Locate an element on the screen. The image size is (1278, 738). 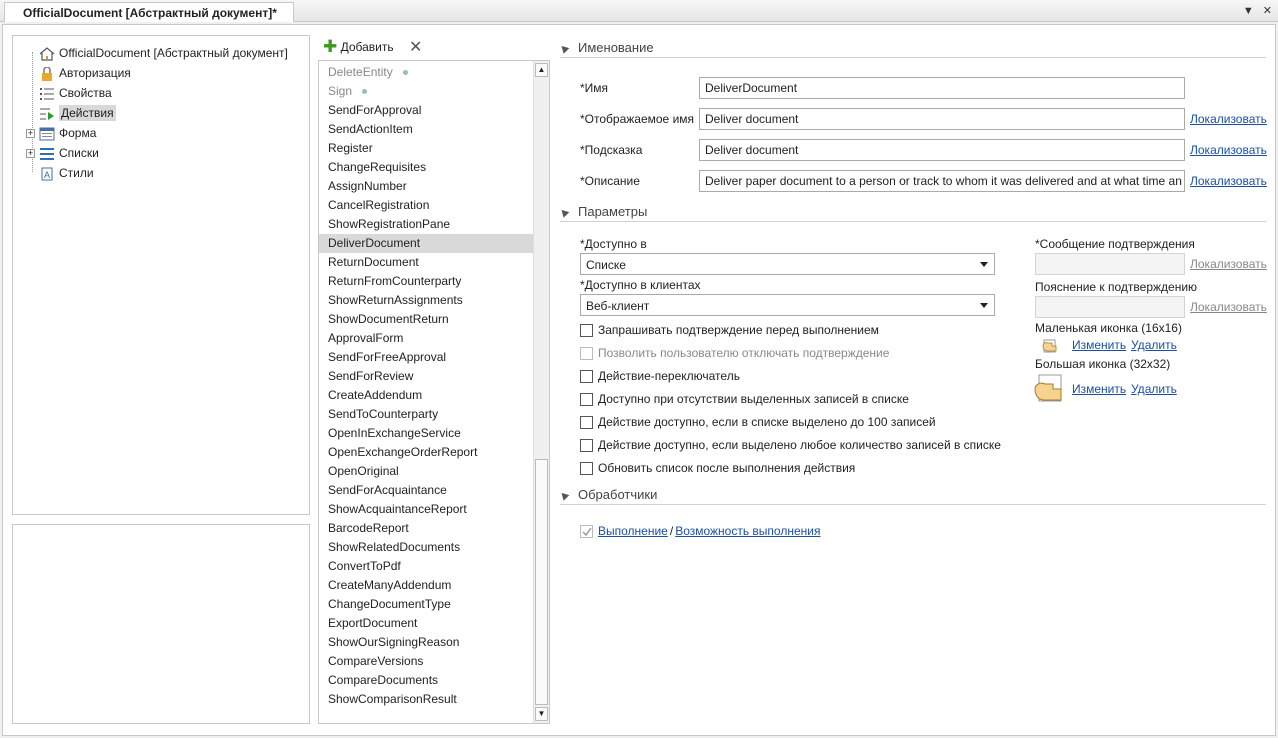
list-item: ShowReturnAssignments is located at coordinates (426, 300).